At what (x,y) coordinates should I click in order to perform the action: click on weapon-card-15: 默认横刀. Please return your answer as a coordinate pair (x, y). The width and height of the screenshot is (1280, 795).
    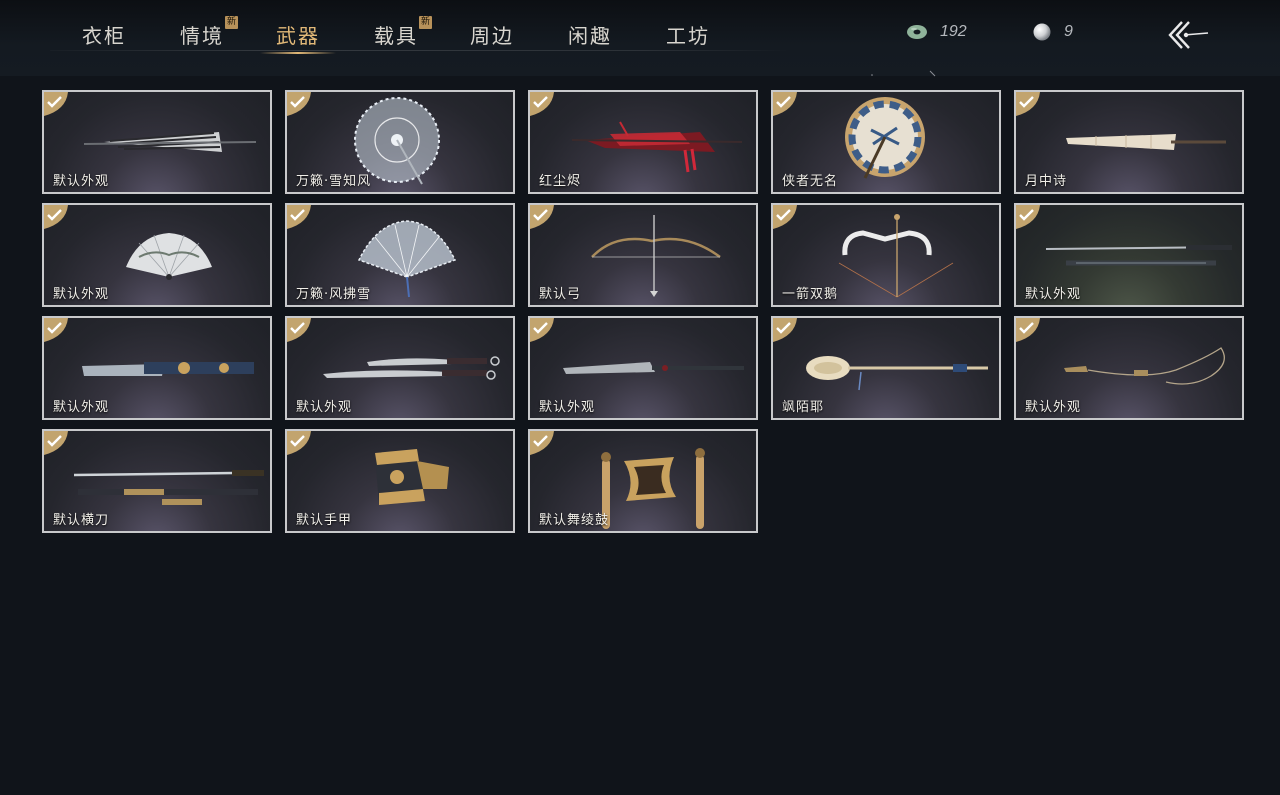
    Looking at the image, I should click on (157, 481).